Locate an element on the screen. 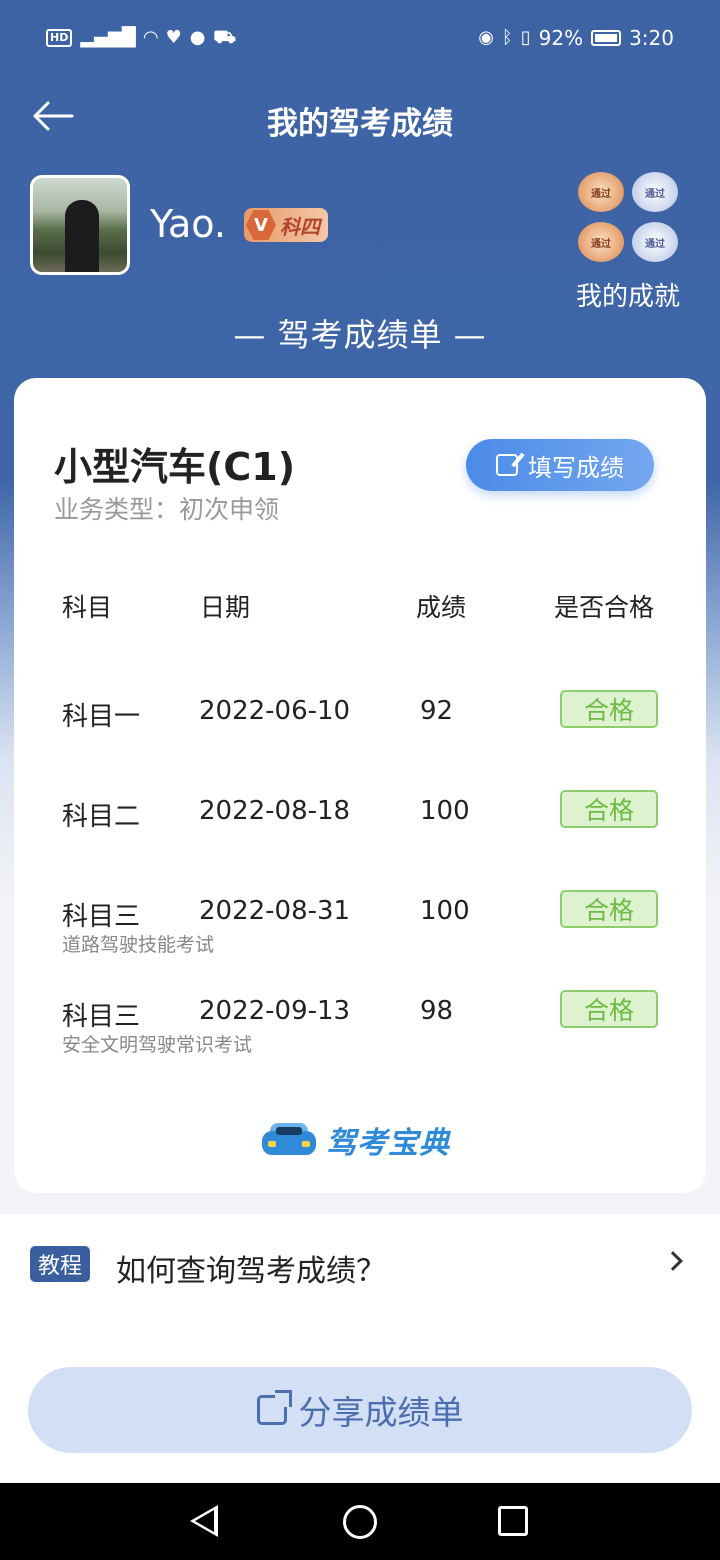  row-date: 2022-06-10 is located at coordinates (275, 711).